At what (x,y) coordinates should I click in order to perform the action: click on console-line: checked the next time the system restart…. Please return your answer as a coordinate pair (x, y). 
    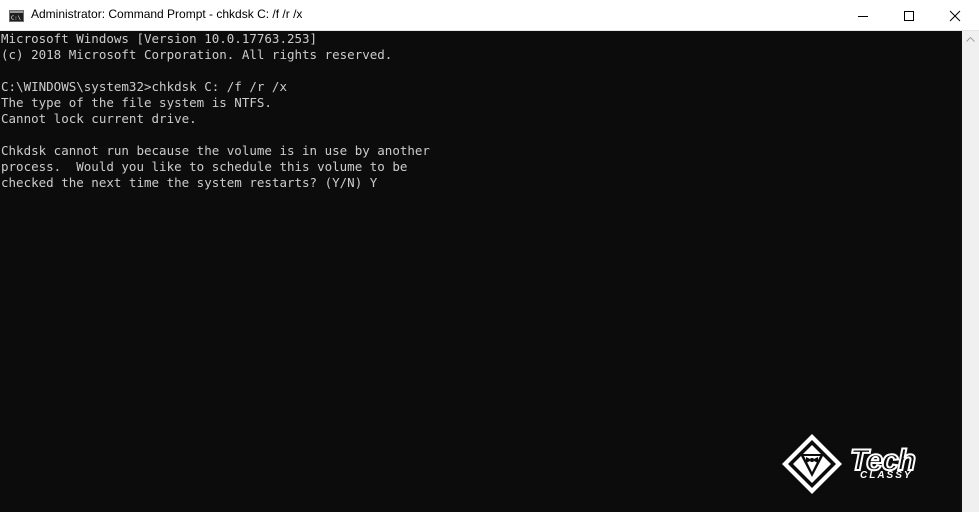
    Looking at the image, I should click on (189, 182).